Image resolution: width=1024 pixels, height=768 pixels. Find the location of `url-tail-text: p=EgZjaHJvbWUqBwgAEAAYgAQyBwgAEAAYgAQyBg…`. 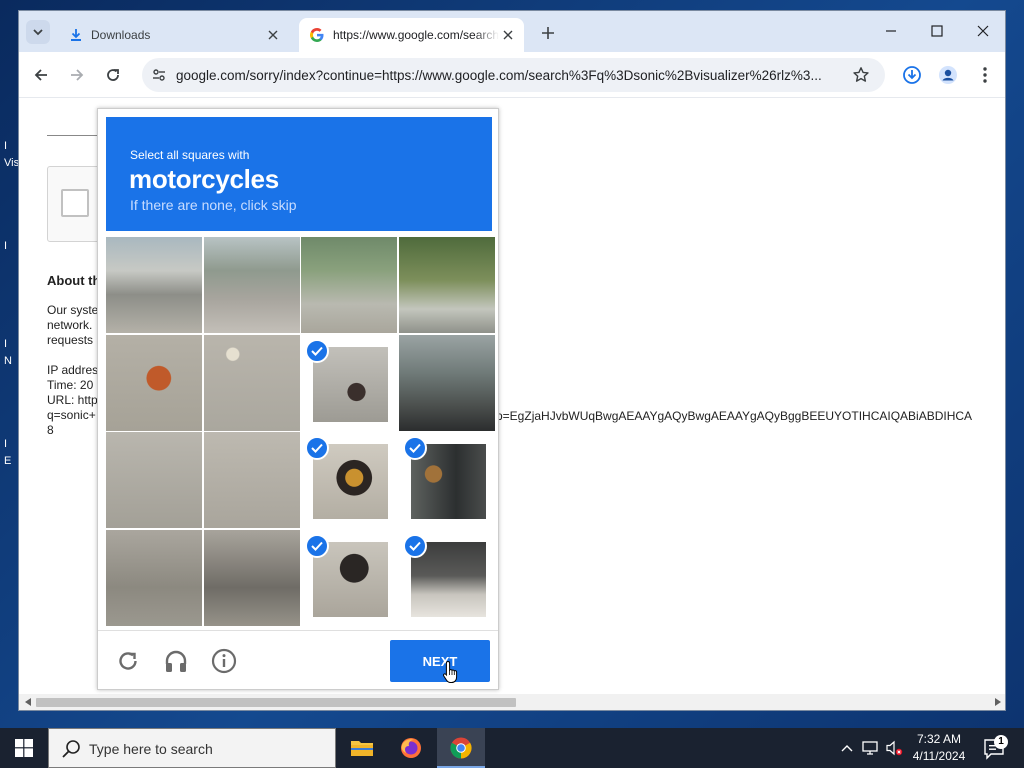

url-tail-text: p=EgZjaHJvbWUqBwgAEAAYgAQyBwgAEAAYgAQyBg… is located at coordinates (734, 416).